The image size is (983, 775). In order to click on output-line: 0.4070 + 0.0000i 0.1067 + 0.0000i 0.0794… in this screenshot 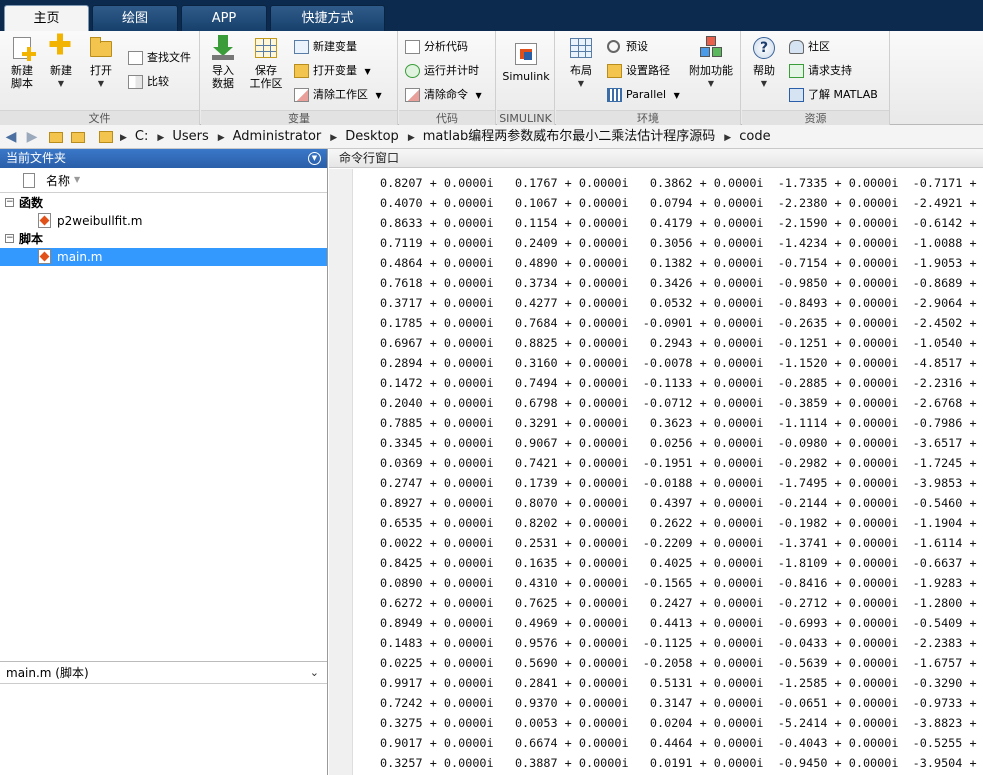, I will do `click(681, 203)`.